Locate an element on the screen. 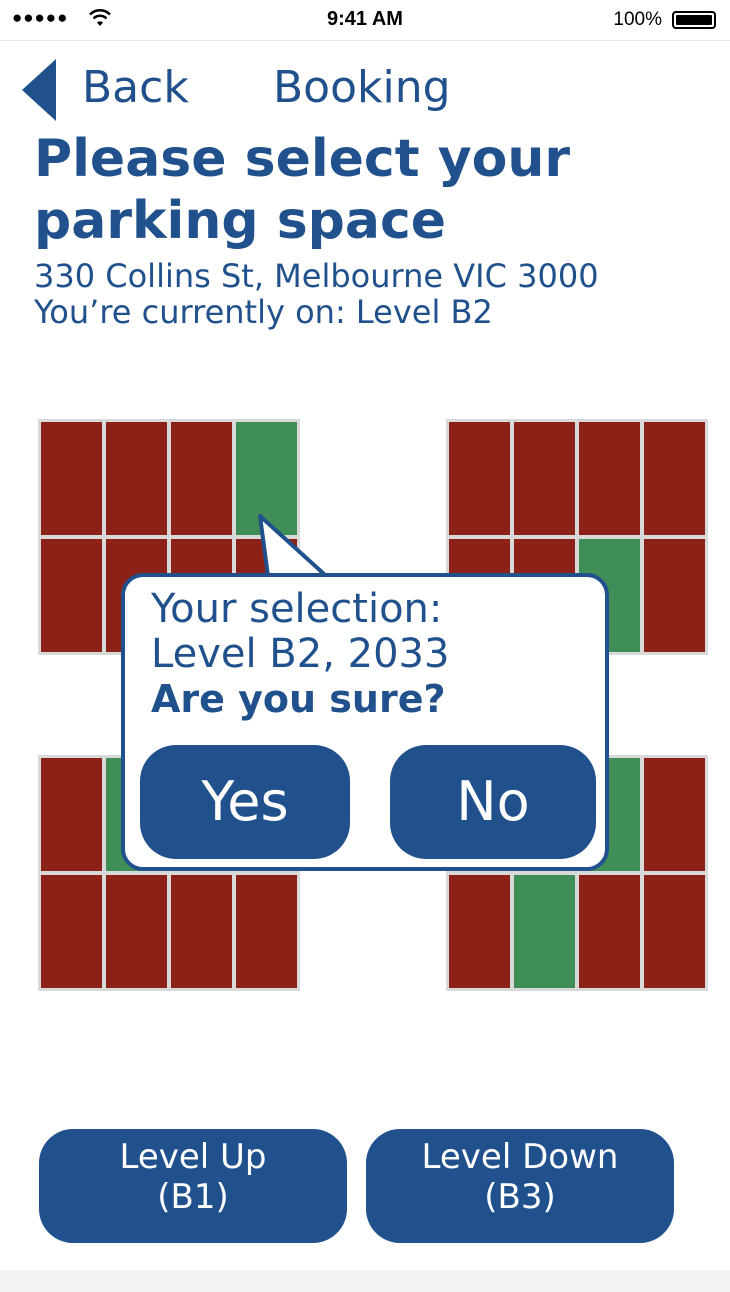 The image size is (730, 1292). battery-icon is located at coordinates (694, 20).